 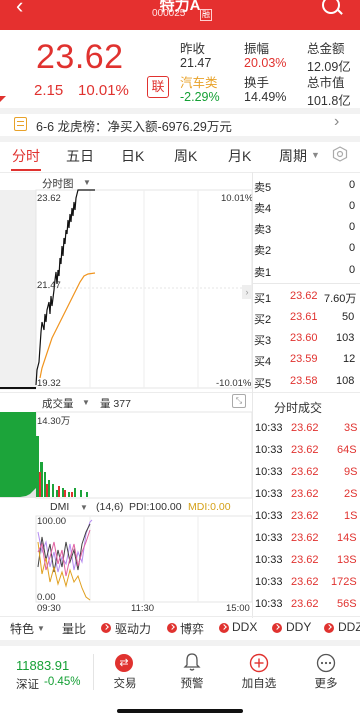 What do you see at coordinates (42, 665) in the screenshot?
I see `index-value: 11883.91` at bounding box center [42, 665].